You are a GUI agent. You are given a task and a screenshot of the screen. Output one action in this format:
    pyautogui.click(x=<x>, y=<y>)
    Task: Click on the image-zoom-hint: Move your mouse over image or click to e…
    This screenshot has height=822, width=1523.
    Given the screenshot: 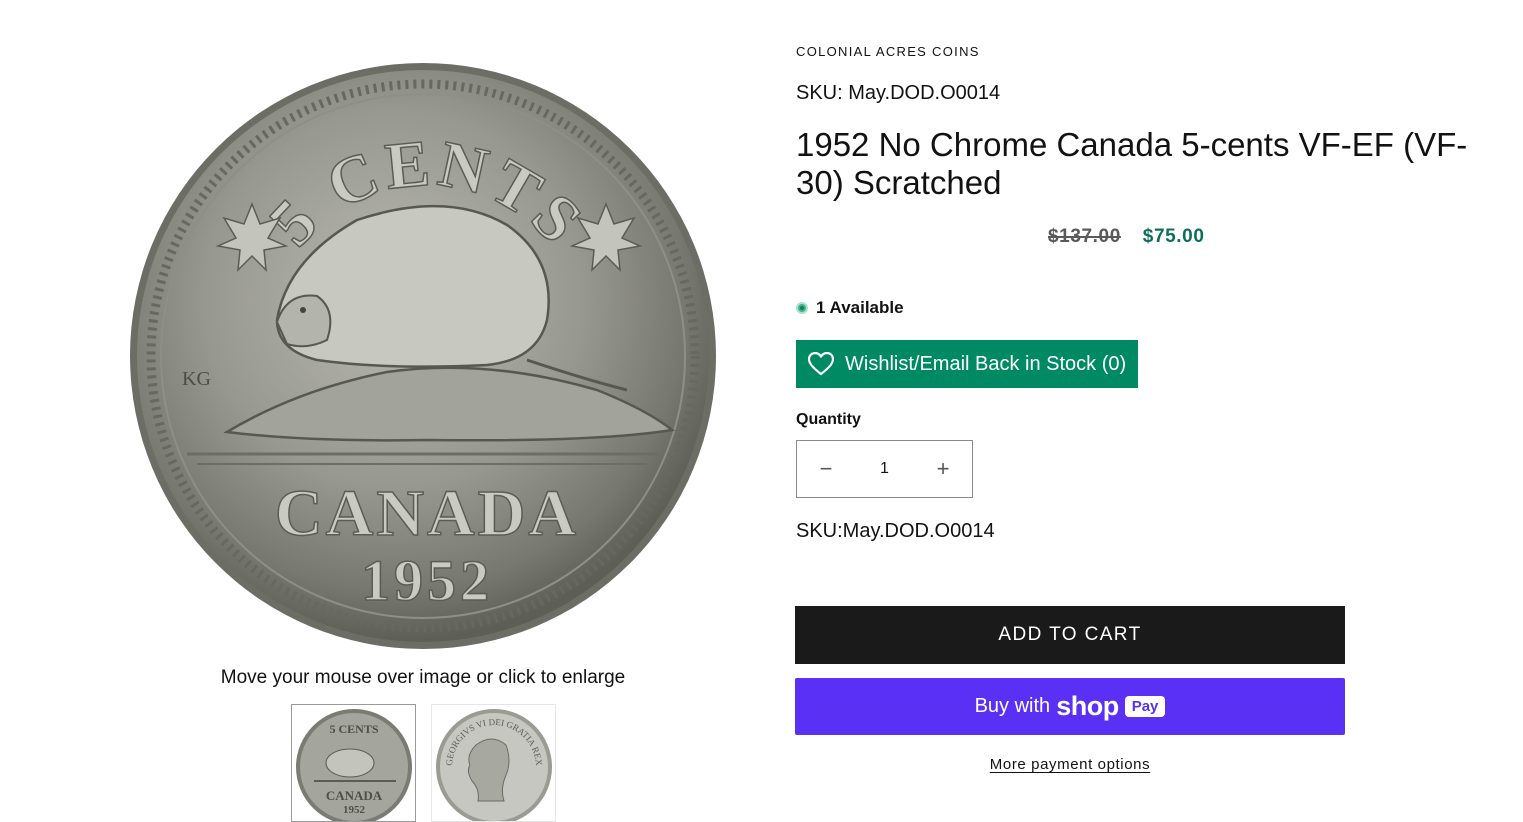 What is the action you would take?
    pyautogui.click(x=423, y=677)
    